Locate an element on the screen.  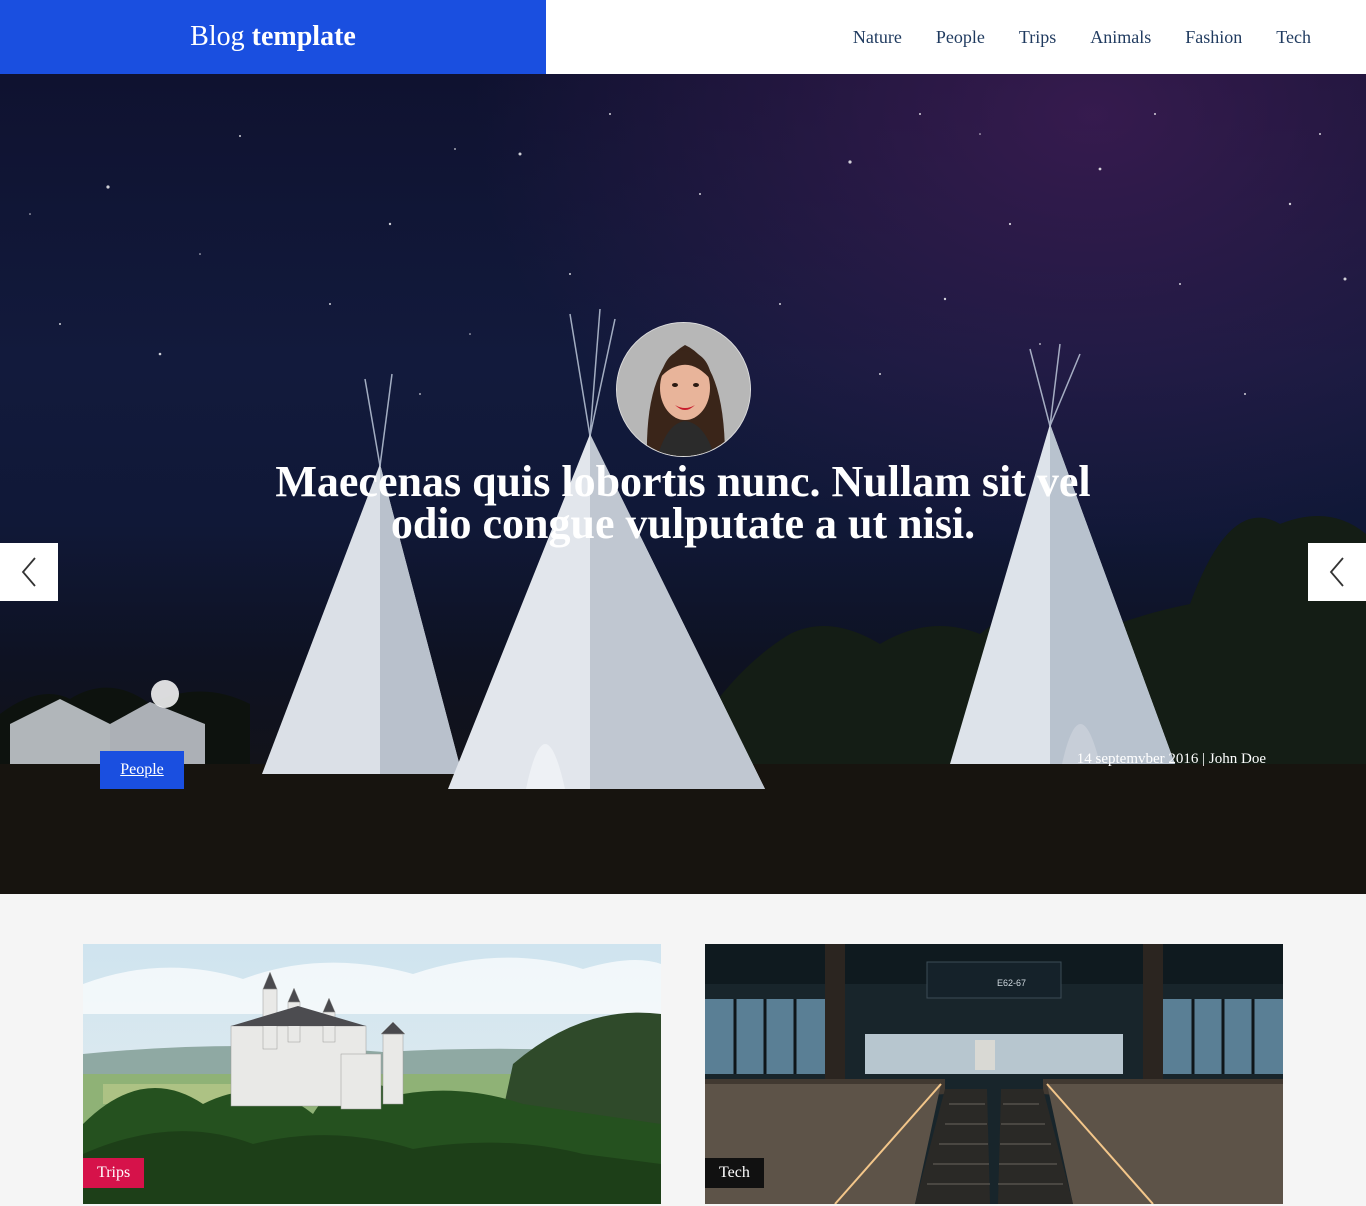
brand-bold: template is located at coordinates (303, 36).